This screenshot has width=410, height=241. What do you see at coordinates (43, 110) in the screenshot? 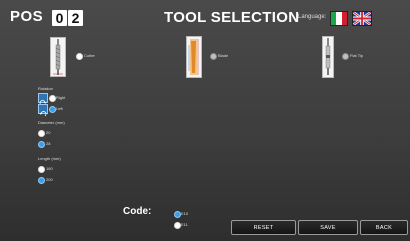
I see `rotation-left-icon` at bounding box center [43, 110].